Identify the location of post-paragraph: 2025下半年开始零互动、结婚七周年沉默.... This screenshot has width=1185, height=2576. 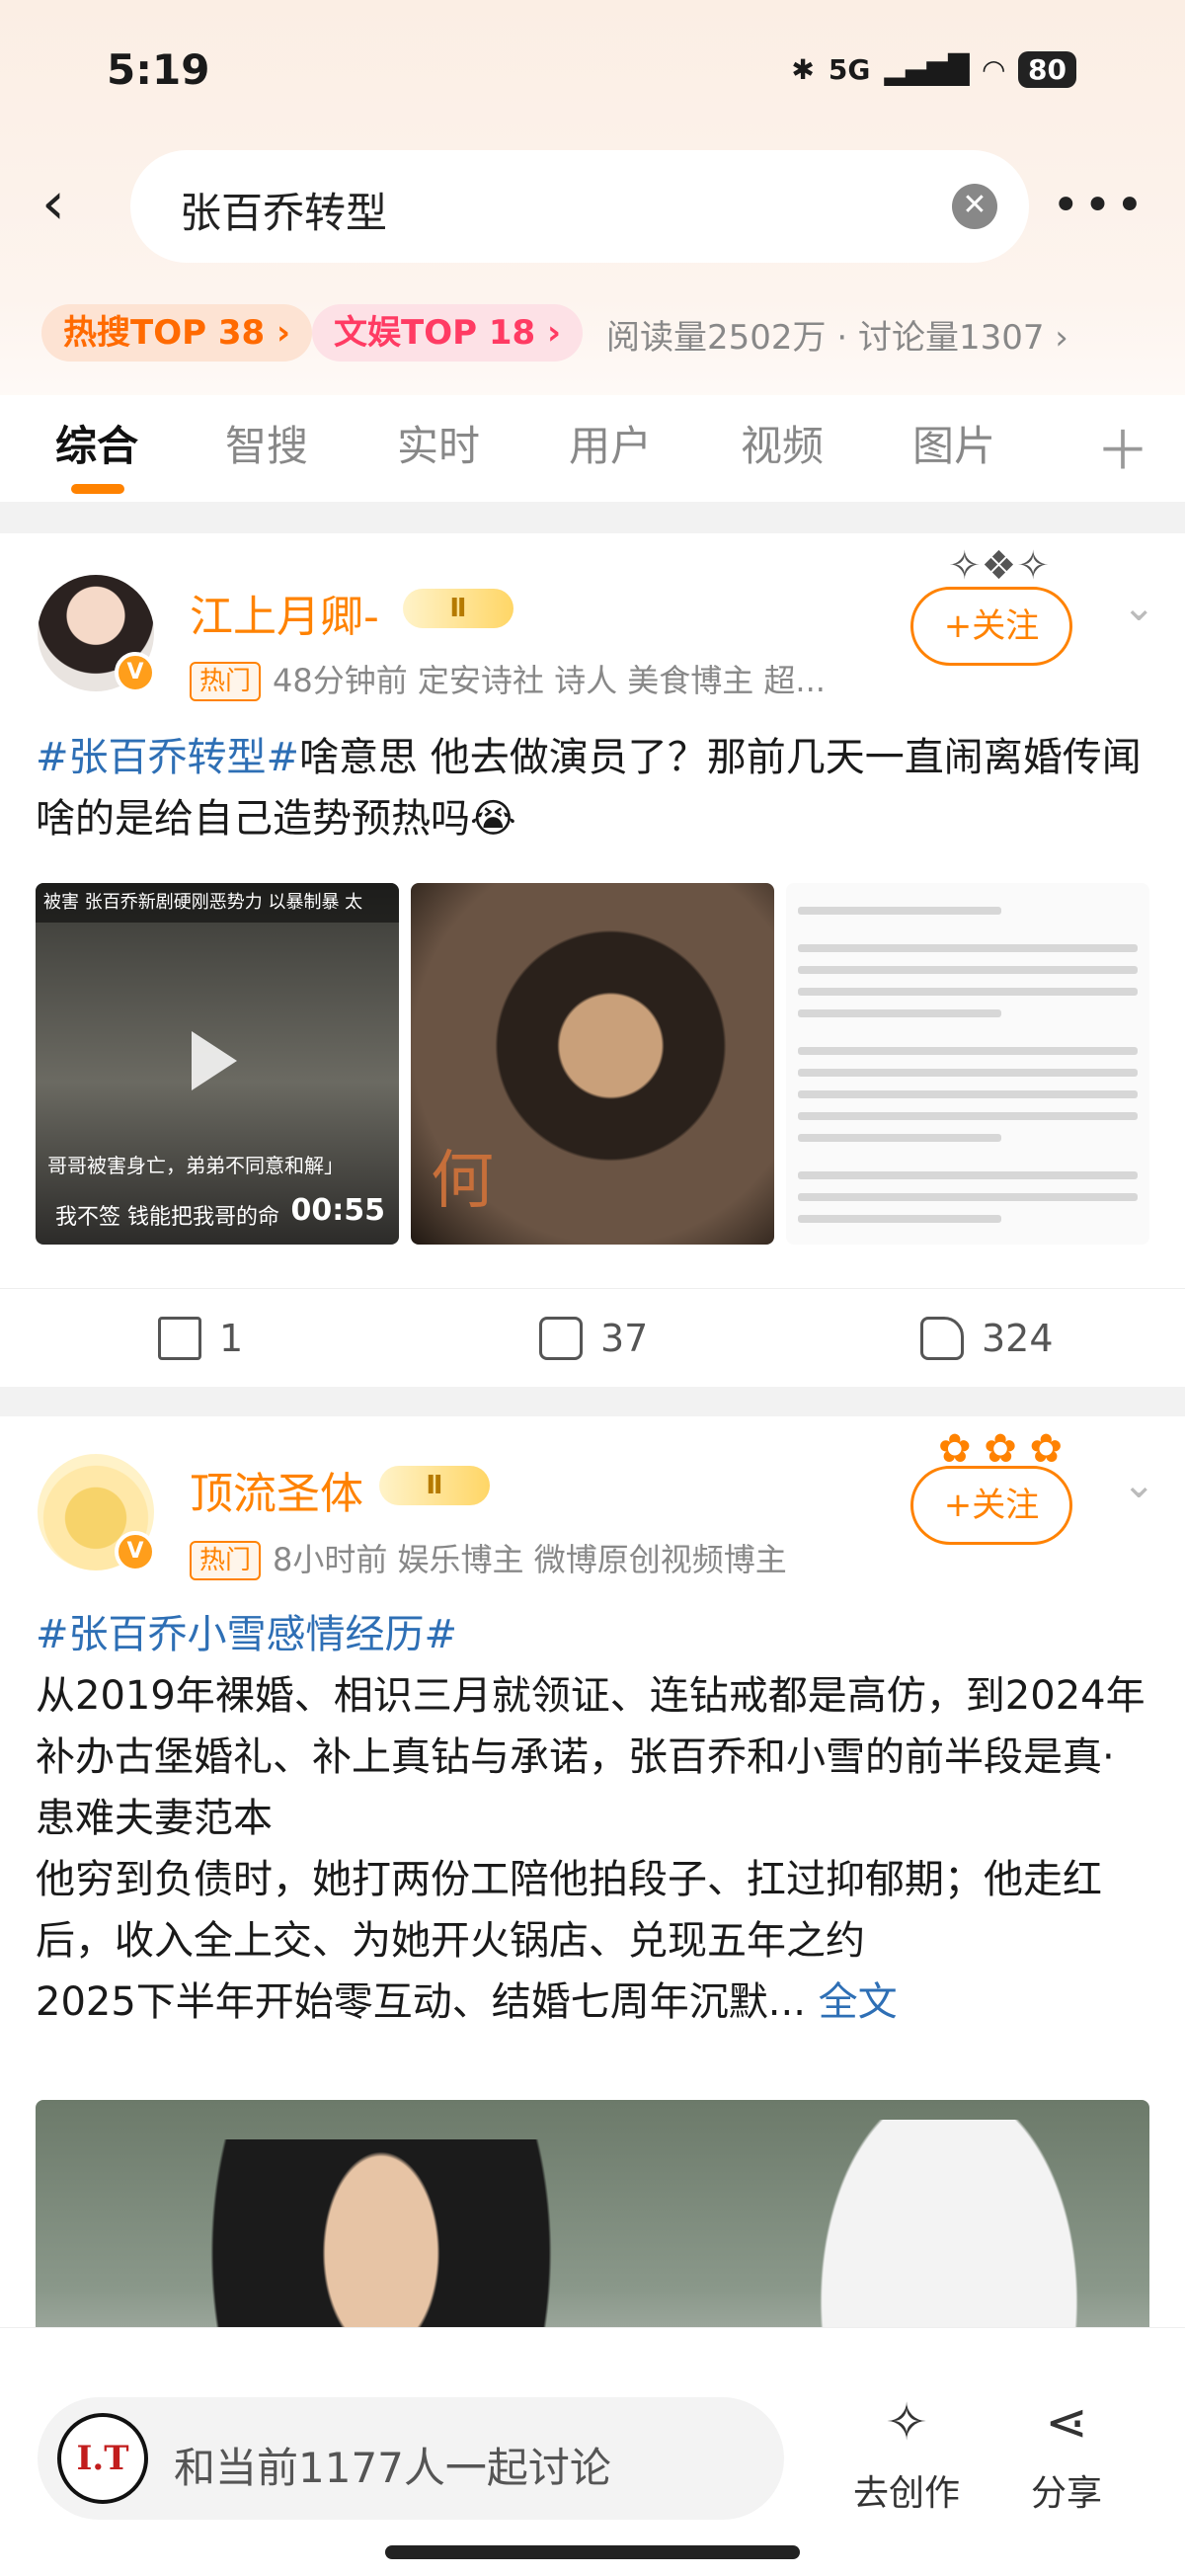
(421, 2002).